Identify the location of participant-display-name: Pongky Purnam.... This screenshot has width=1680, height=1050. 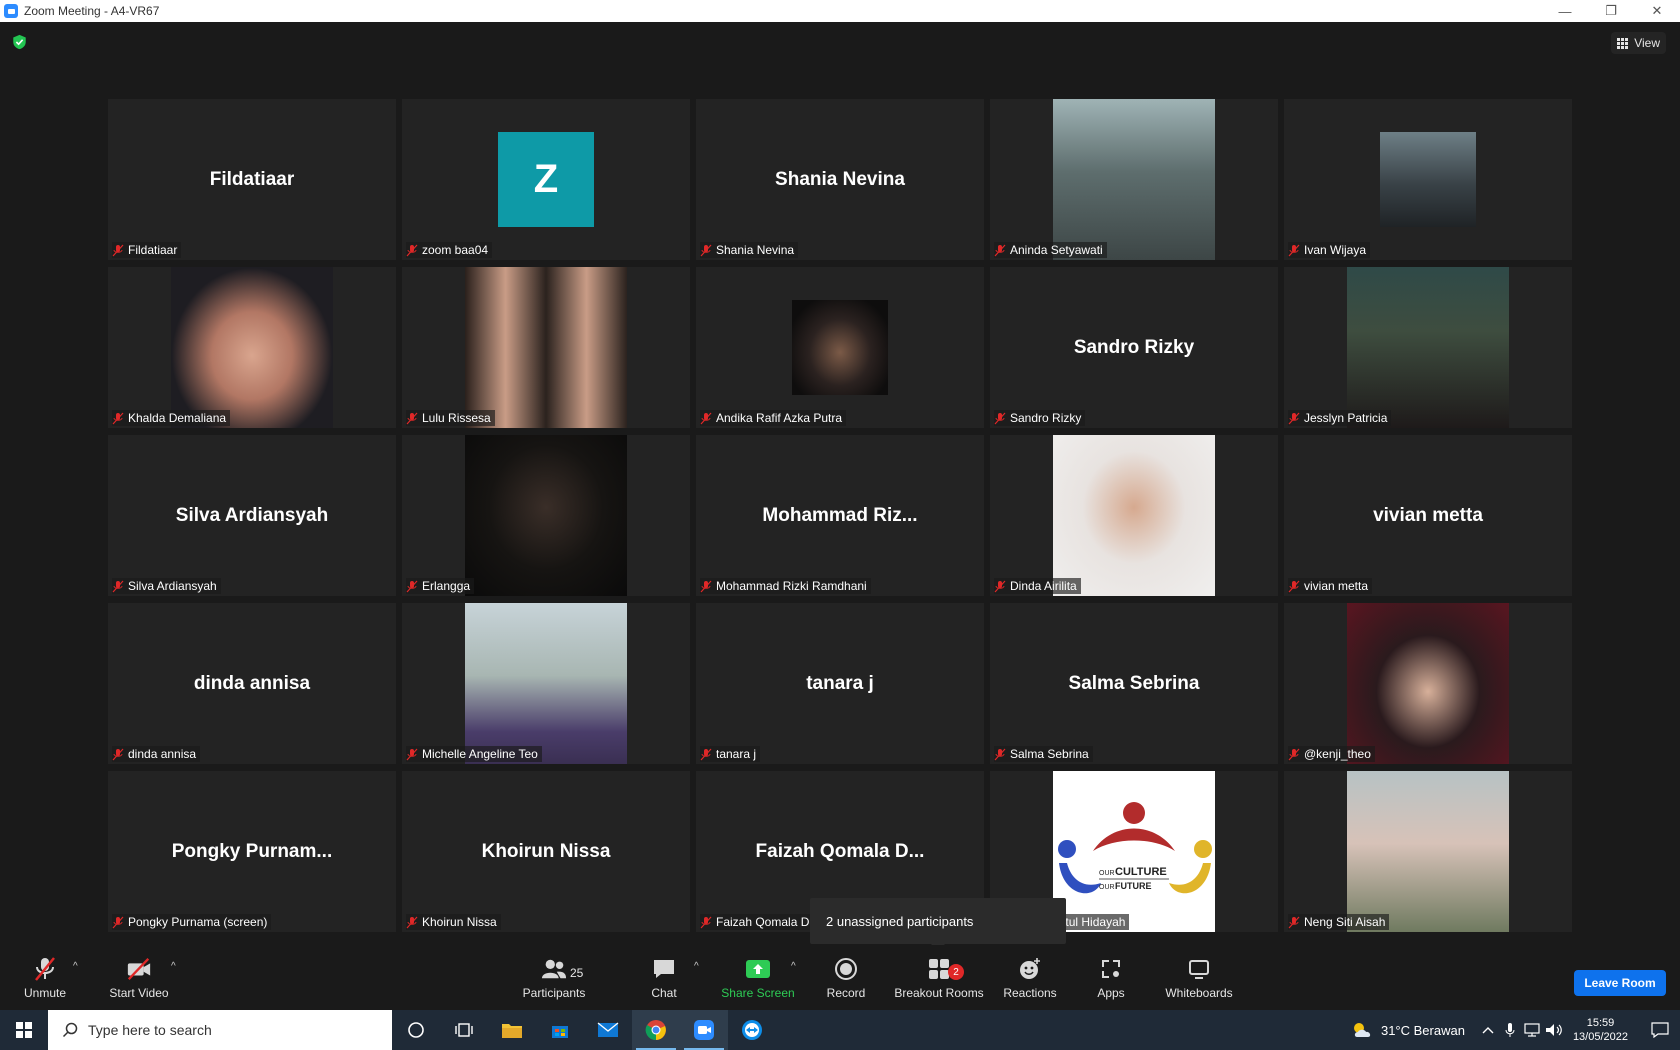
(252, 851).